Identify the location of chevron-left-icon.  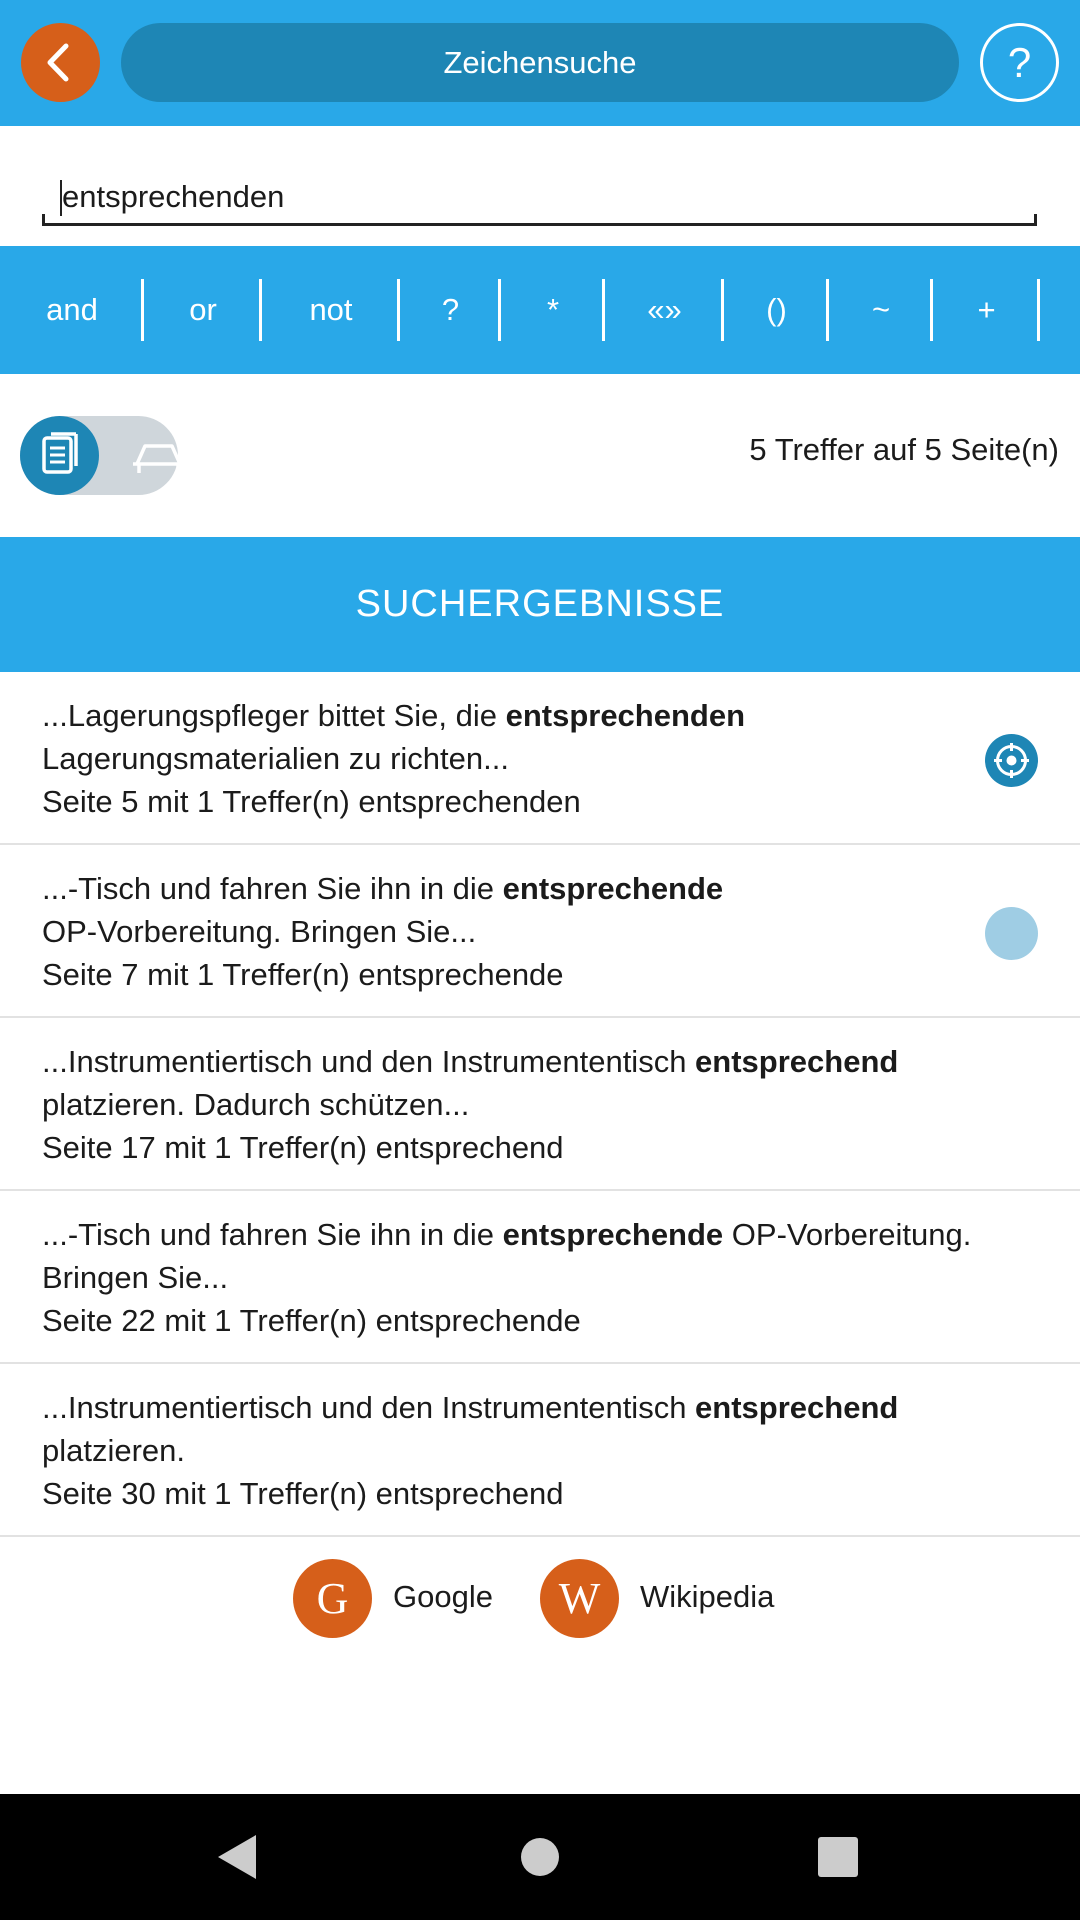
(58, 62).